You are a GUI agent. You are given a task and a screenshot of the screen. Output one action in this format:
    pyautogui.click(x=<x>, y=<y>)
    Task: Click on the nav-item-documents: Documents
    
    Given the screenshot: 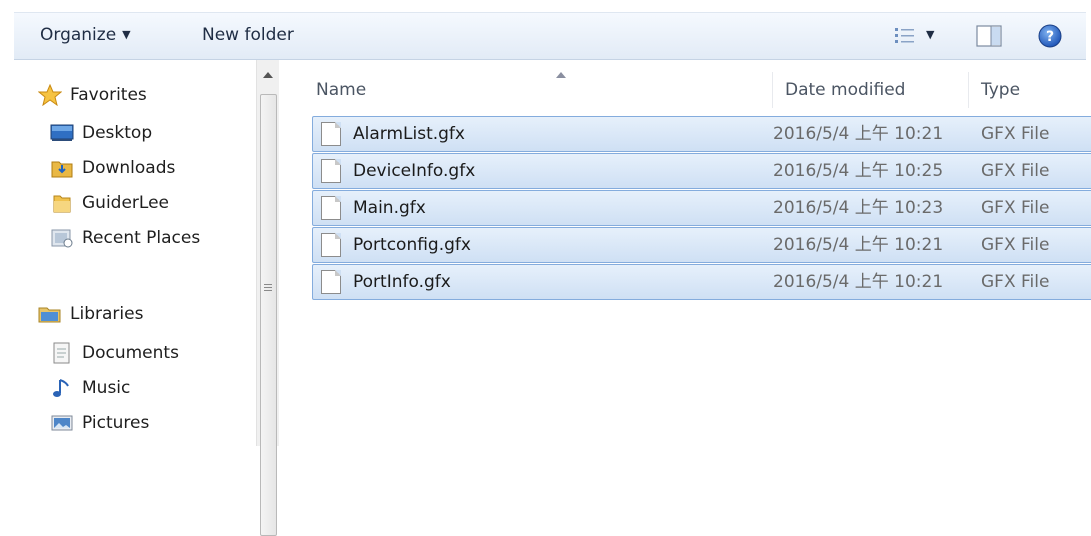 What is the action you would take?
    pyautogui.click(x=114, y=353)
    